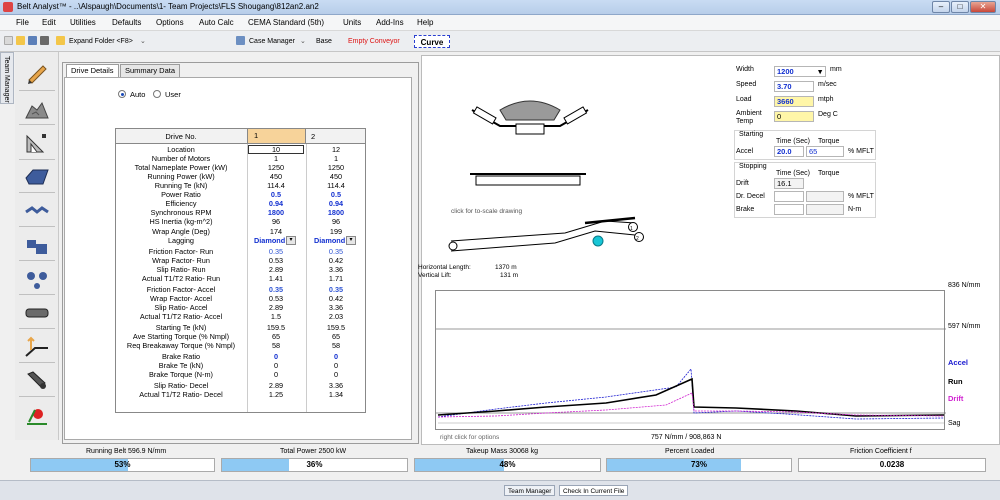 The width and height of the screenshot is (1000, 500). What do you see at coordinates (336, 212) in the screenshot?
I see `drive-2-value: 1800` at bounding box center [336, 212].